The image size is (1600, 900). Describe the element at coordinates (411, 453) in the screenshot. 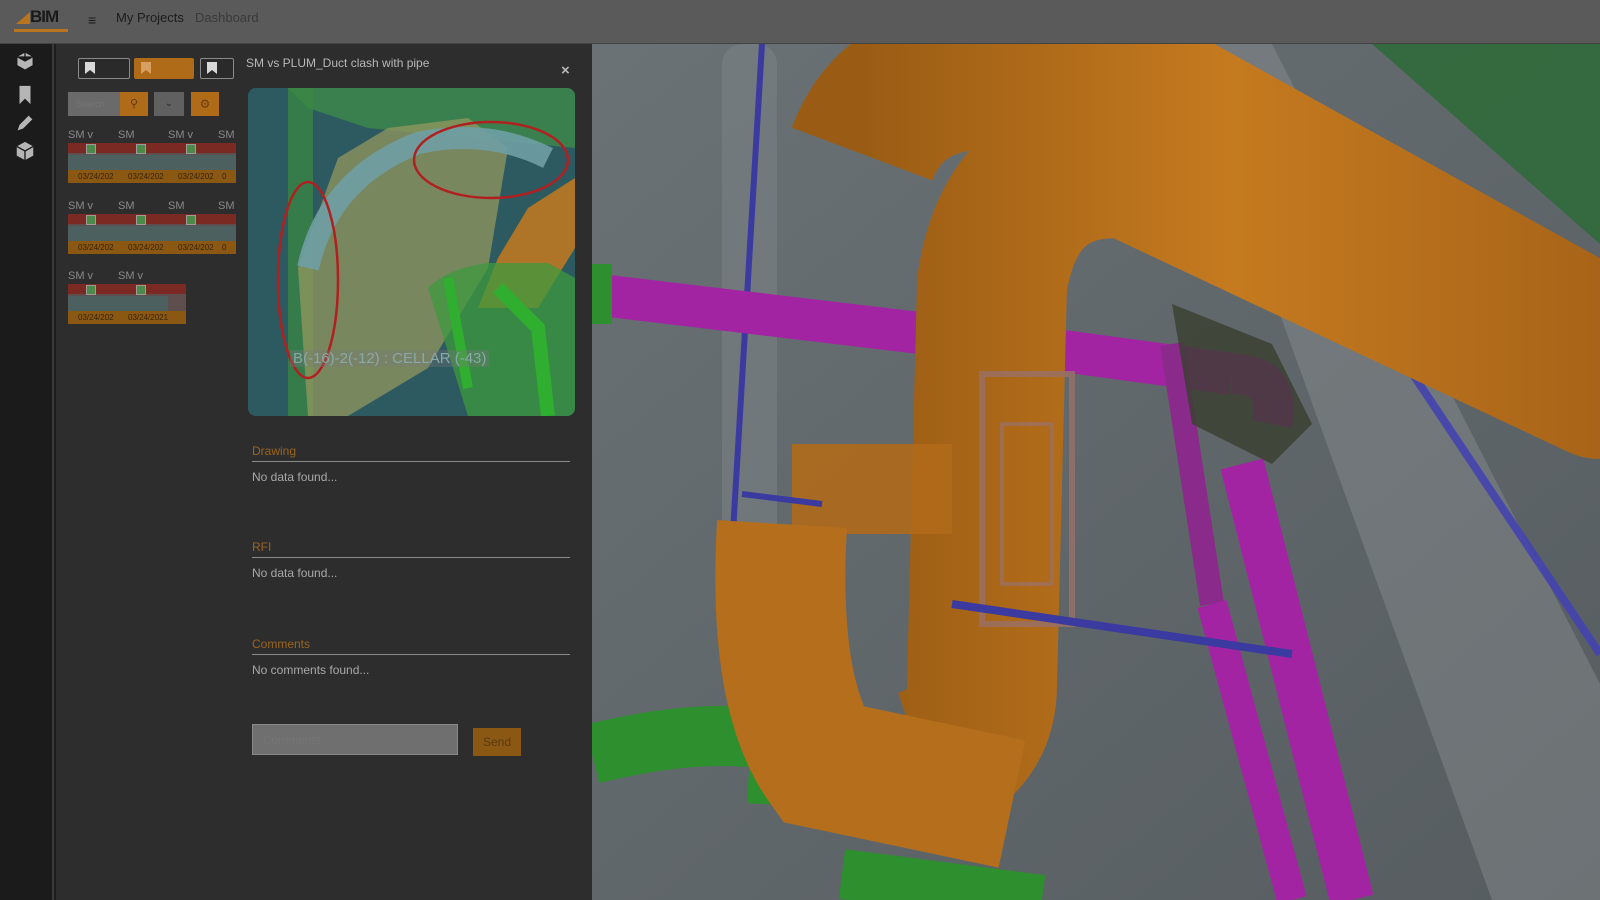

I see `drawing-heading: Drawing` at that location.